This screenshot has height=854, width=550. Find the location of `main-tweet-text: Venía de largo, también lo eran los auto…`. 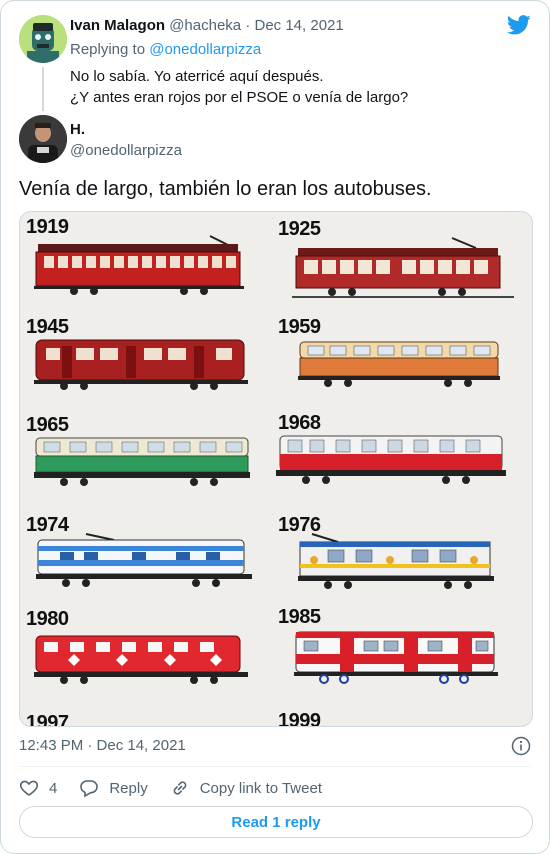

main-tweet-text: Venía de largo, también lo eran los auto… is located at coordinates (225, 189).